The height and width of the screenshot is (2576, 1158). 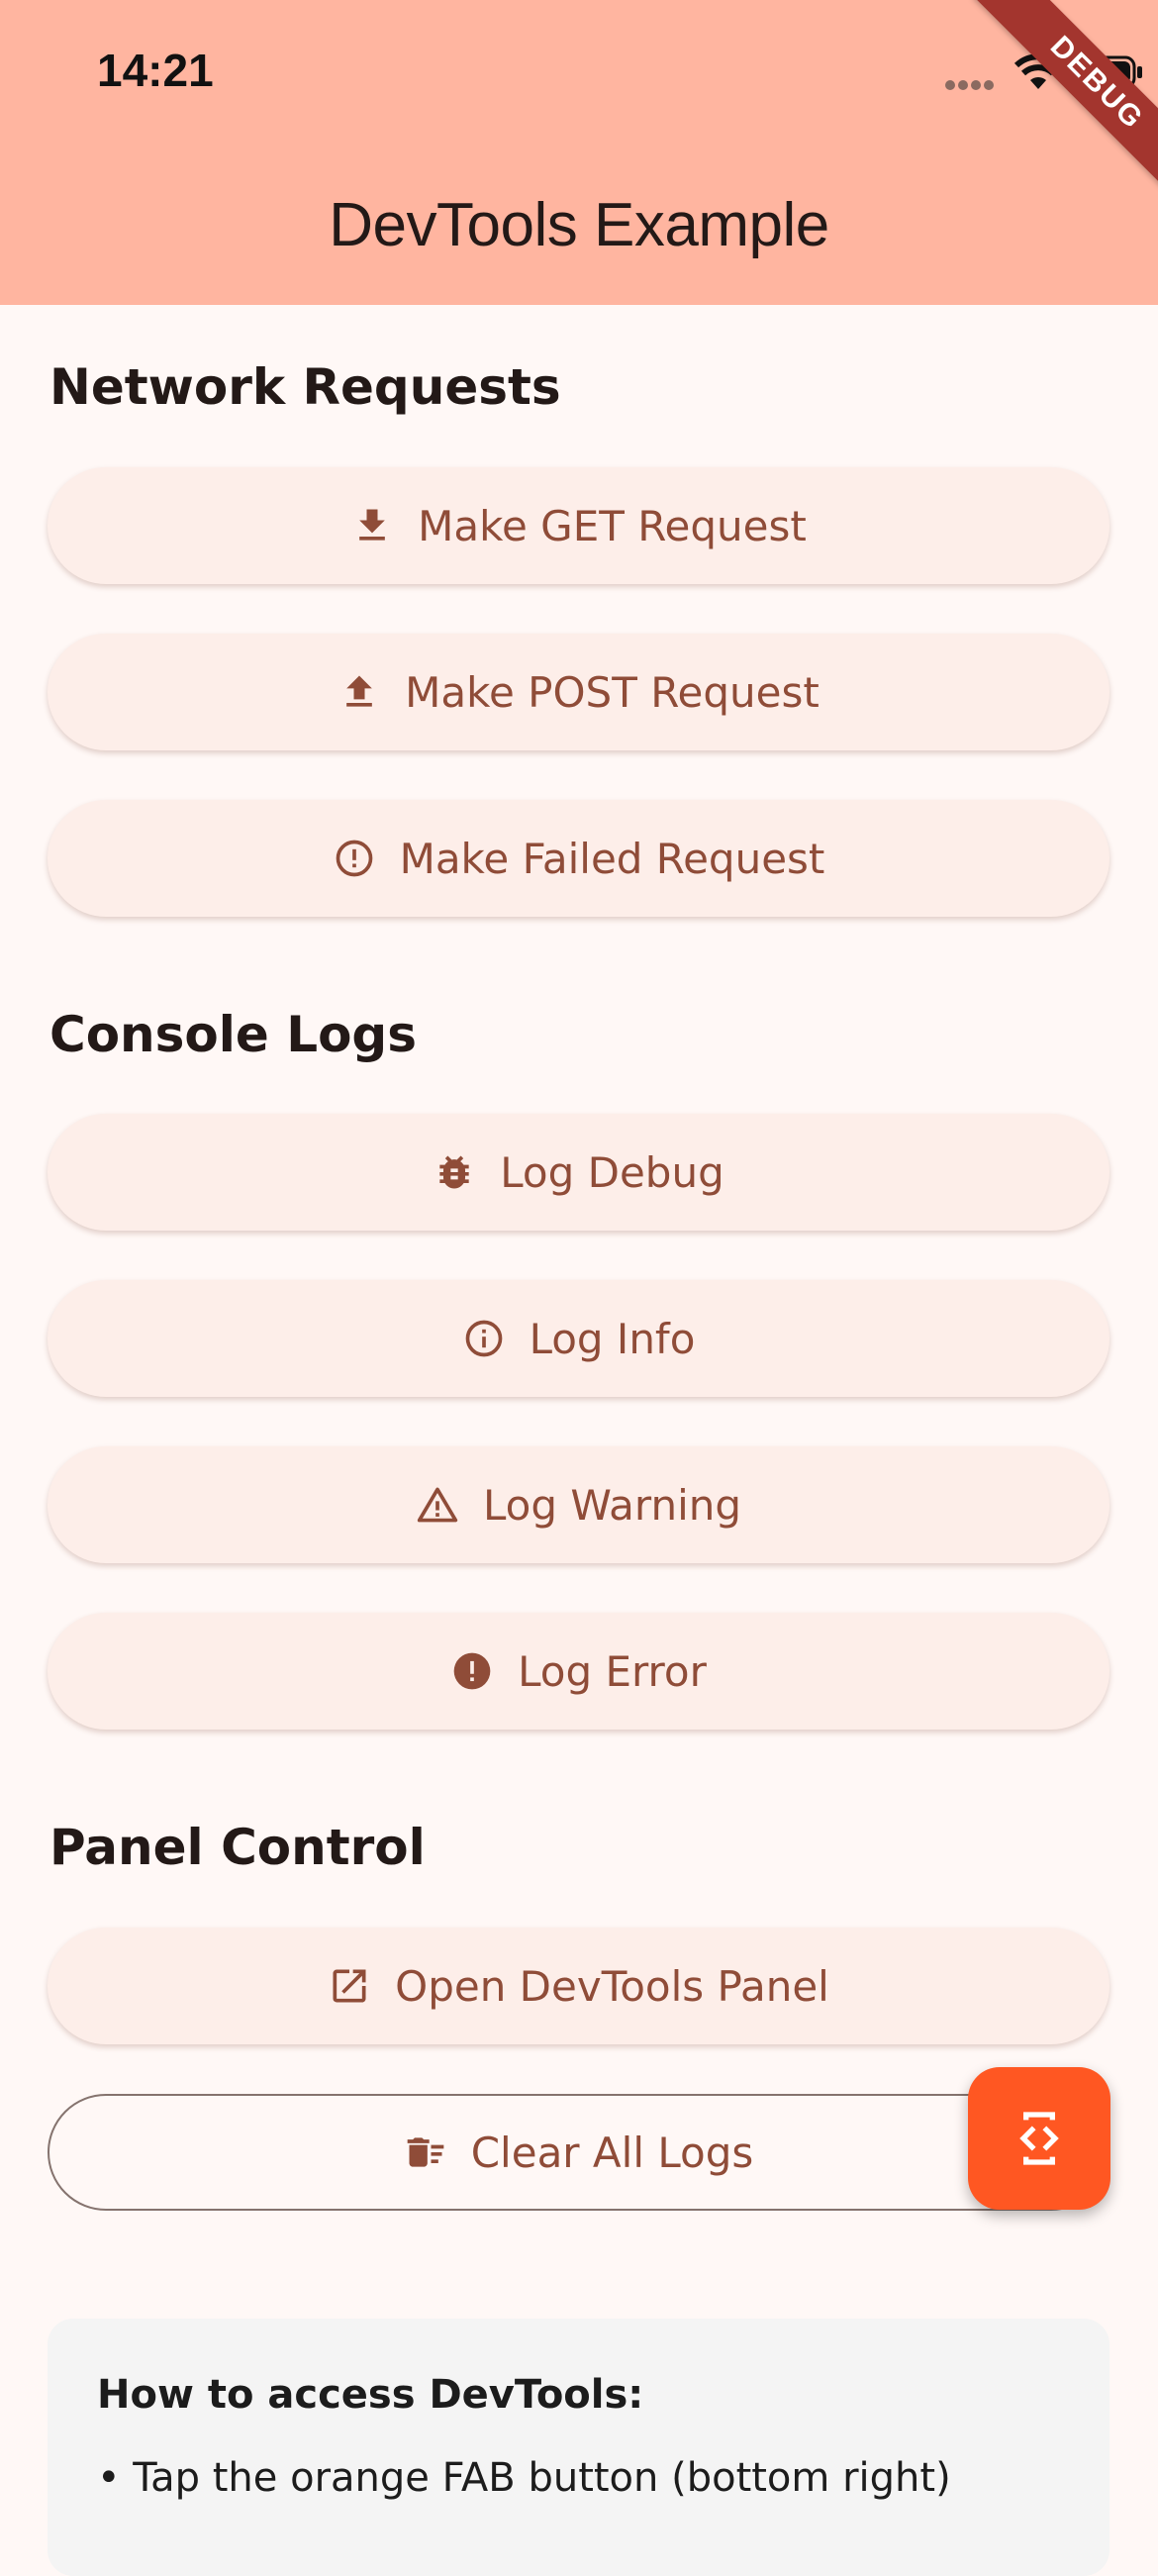 What do you see at coordinates (483, 1338) in the screenshot?
I see `info-outline-icon` at bounding box center [483, 1338].